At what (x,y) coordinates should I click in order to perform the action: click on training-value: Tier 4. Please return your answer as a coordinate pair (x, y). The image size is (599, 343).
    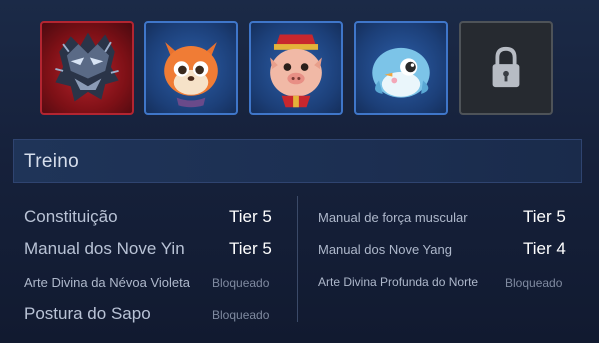
    Looking at the image, I should click on (544, 248).